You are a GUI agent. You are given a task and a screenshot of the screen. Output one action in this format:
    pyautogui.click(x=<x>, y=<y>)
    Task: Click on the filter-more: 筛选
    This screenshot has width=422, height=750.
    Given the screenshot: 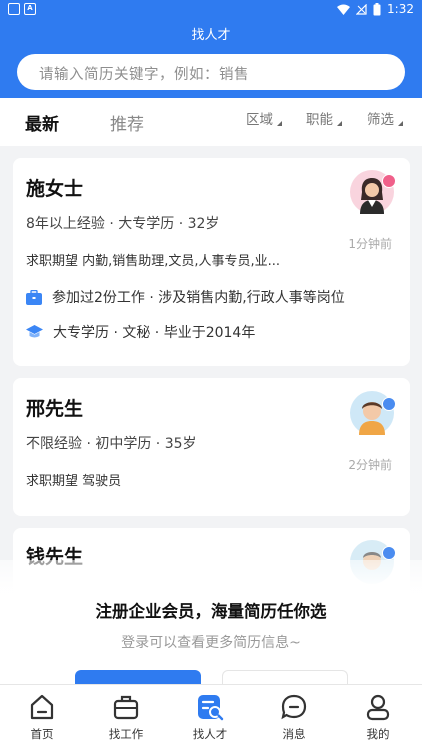 What is the action you would take?
    pyautogui.click(x=385, y=118)
    